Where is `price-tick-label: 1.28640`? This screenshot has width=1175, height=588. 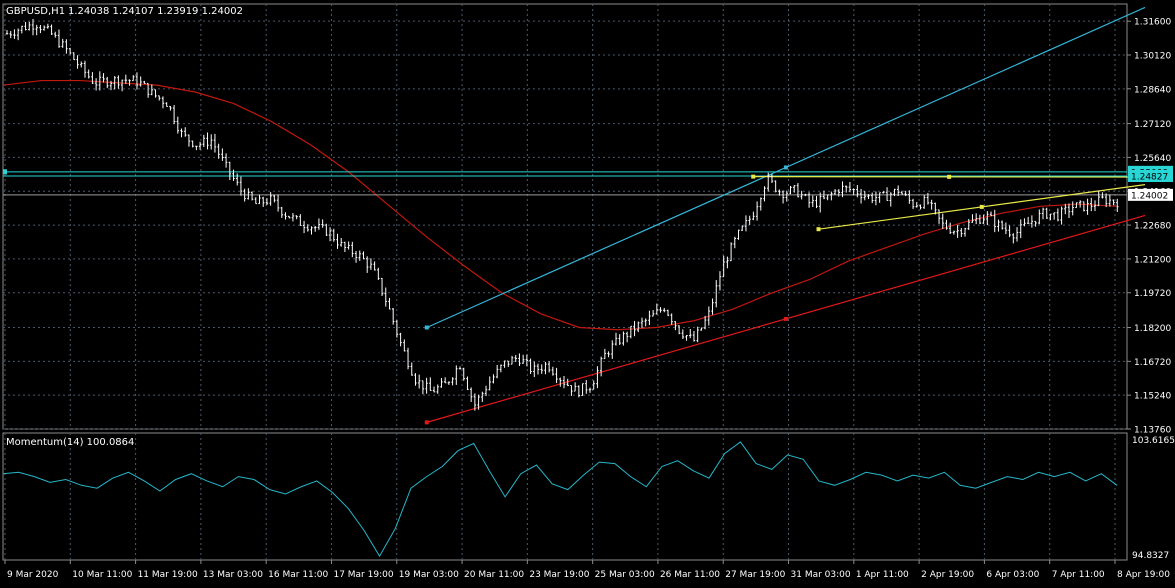
price-tick-label: 1.28640 is located at coordinates (1152, 90).